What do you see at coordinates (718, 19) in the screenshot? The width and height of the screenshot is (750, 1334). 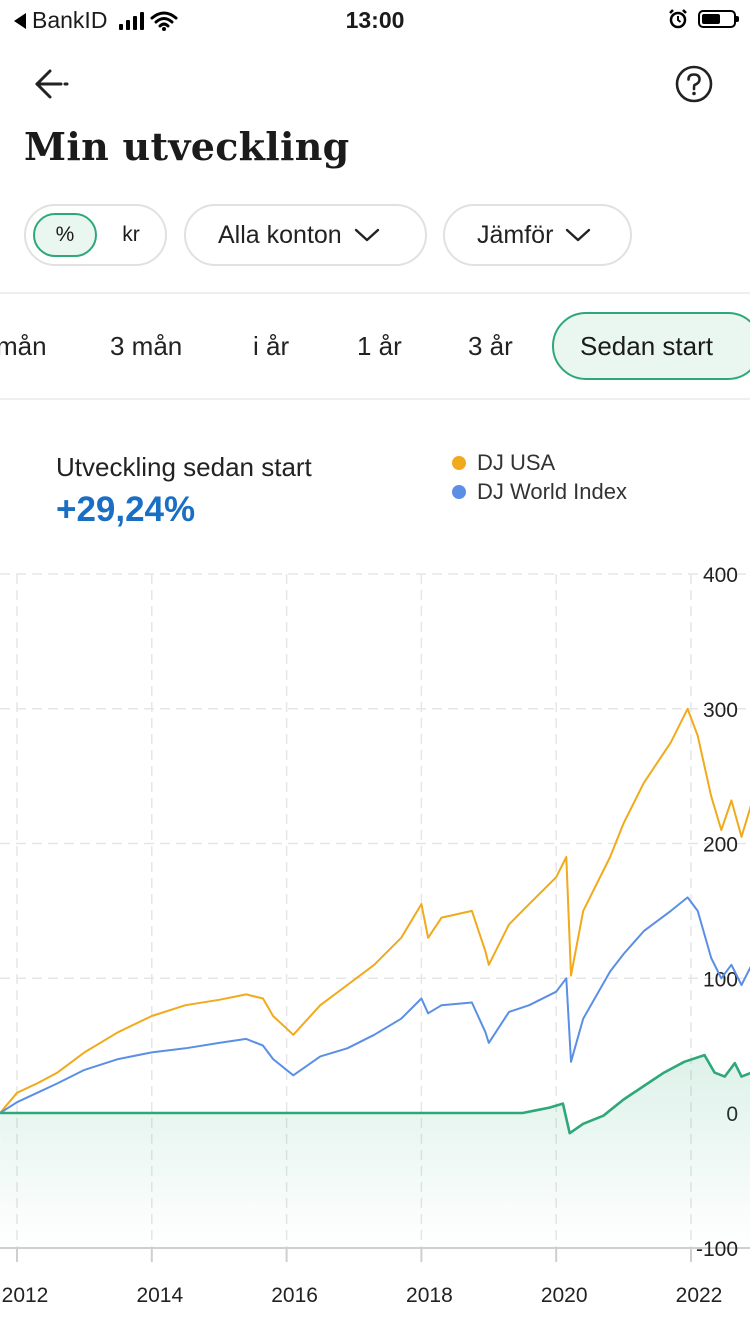 I see `battery-icon` at bounding box center [718, 19].